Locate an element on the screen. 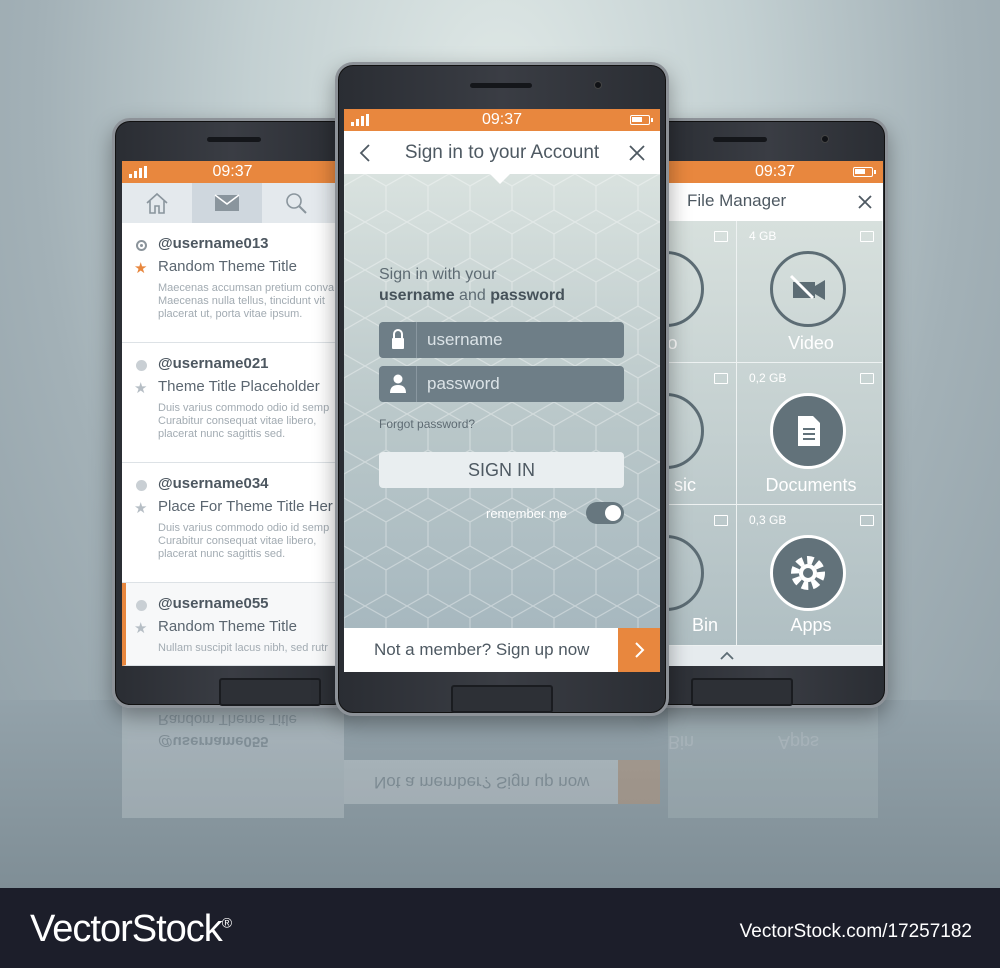 The height and width of the screenshot is (968, 1000). reflection-user: @username055 is located at coordinates (213, 741).